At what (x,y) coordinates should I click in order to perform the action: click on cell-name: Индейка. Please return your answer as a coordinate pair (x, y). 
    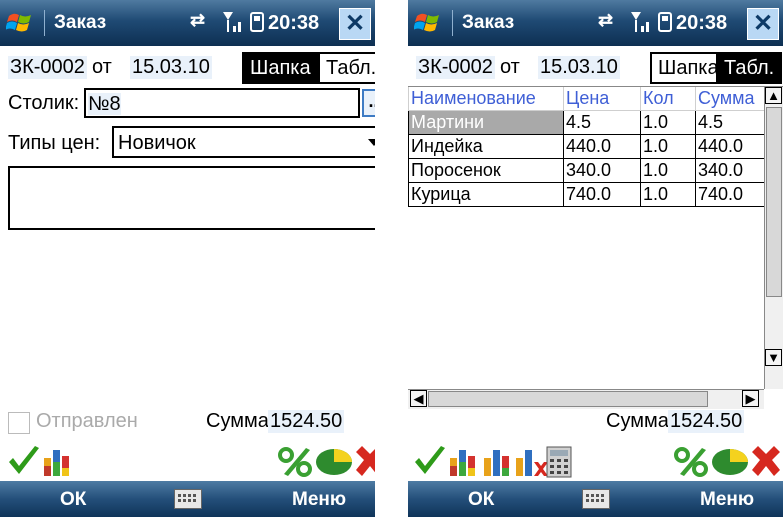
    Looking at the image, I should click on (486, 146).